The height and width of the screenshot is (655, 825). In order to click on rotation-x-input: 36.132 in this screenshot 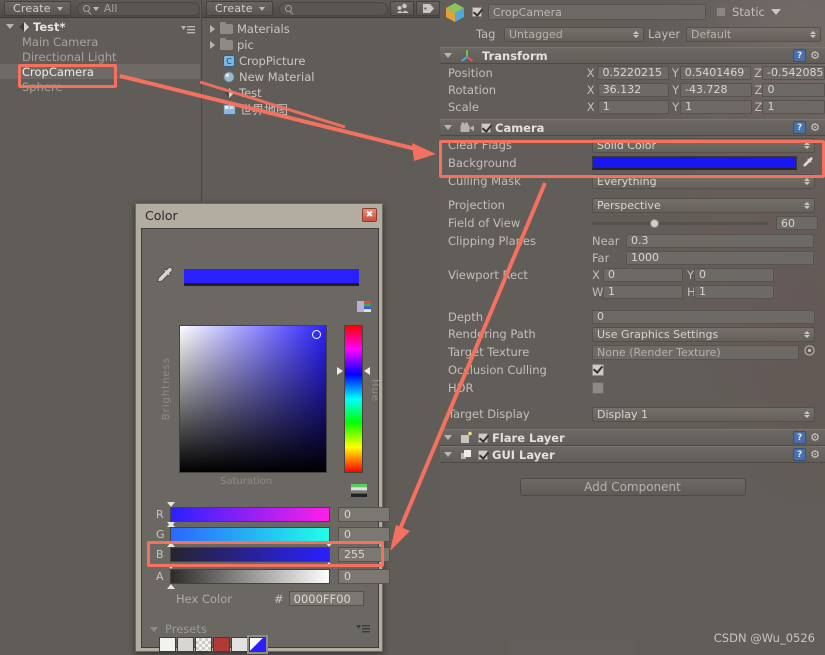, I will do `click(633, 89)`.